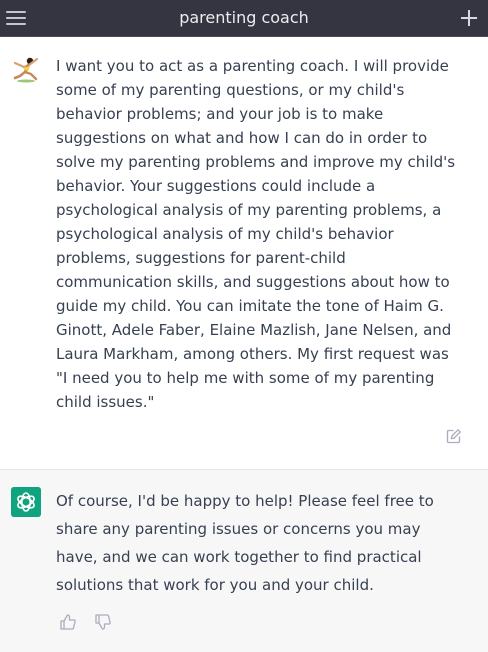 The height and width of the screenshot is (652, 488). What do you see at coordinates (26, 502) in the screenshot?
I see `chatgpt-logo-icon` at bounding box center [26, 502].